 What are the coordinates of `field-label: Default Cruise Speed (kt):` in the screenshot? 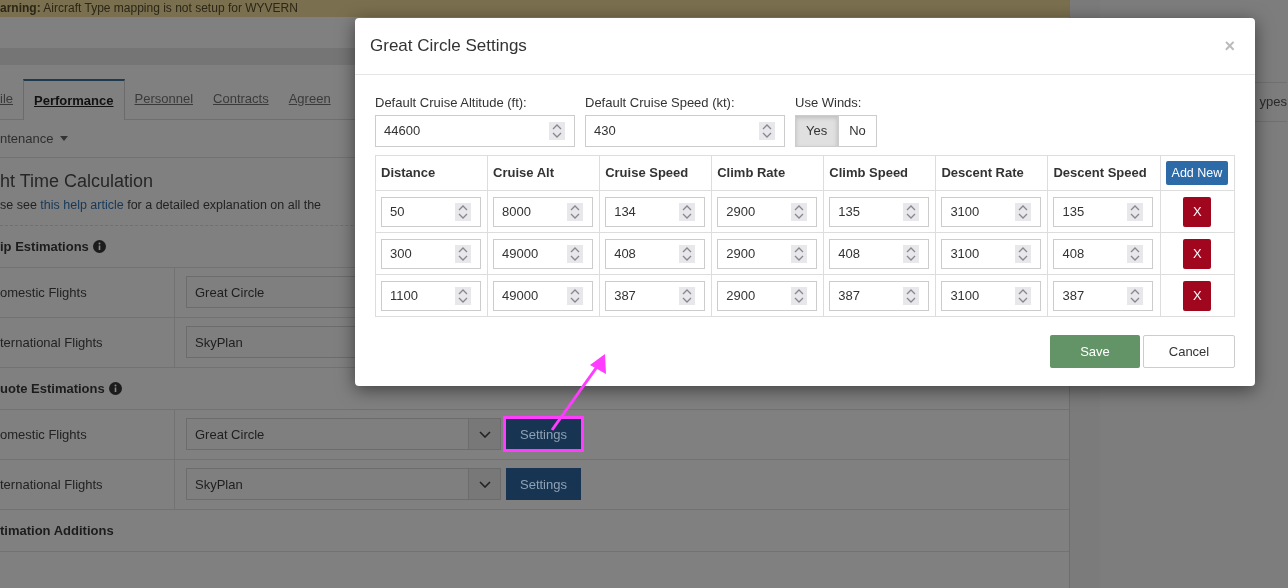 It's located at (660, 103).